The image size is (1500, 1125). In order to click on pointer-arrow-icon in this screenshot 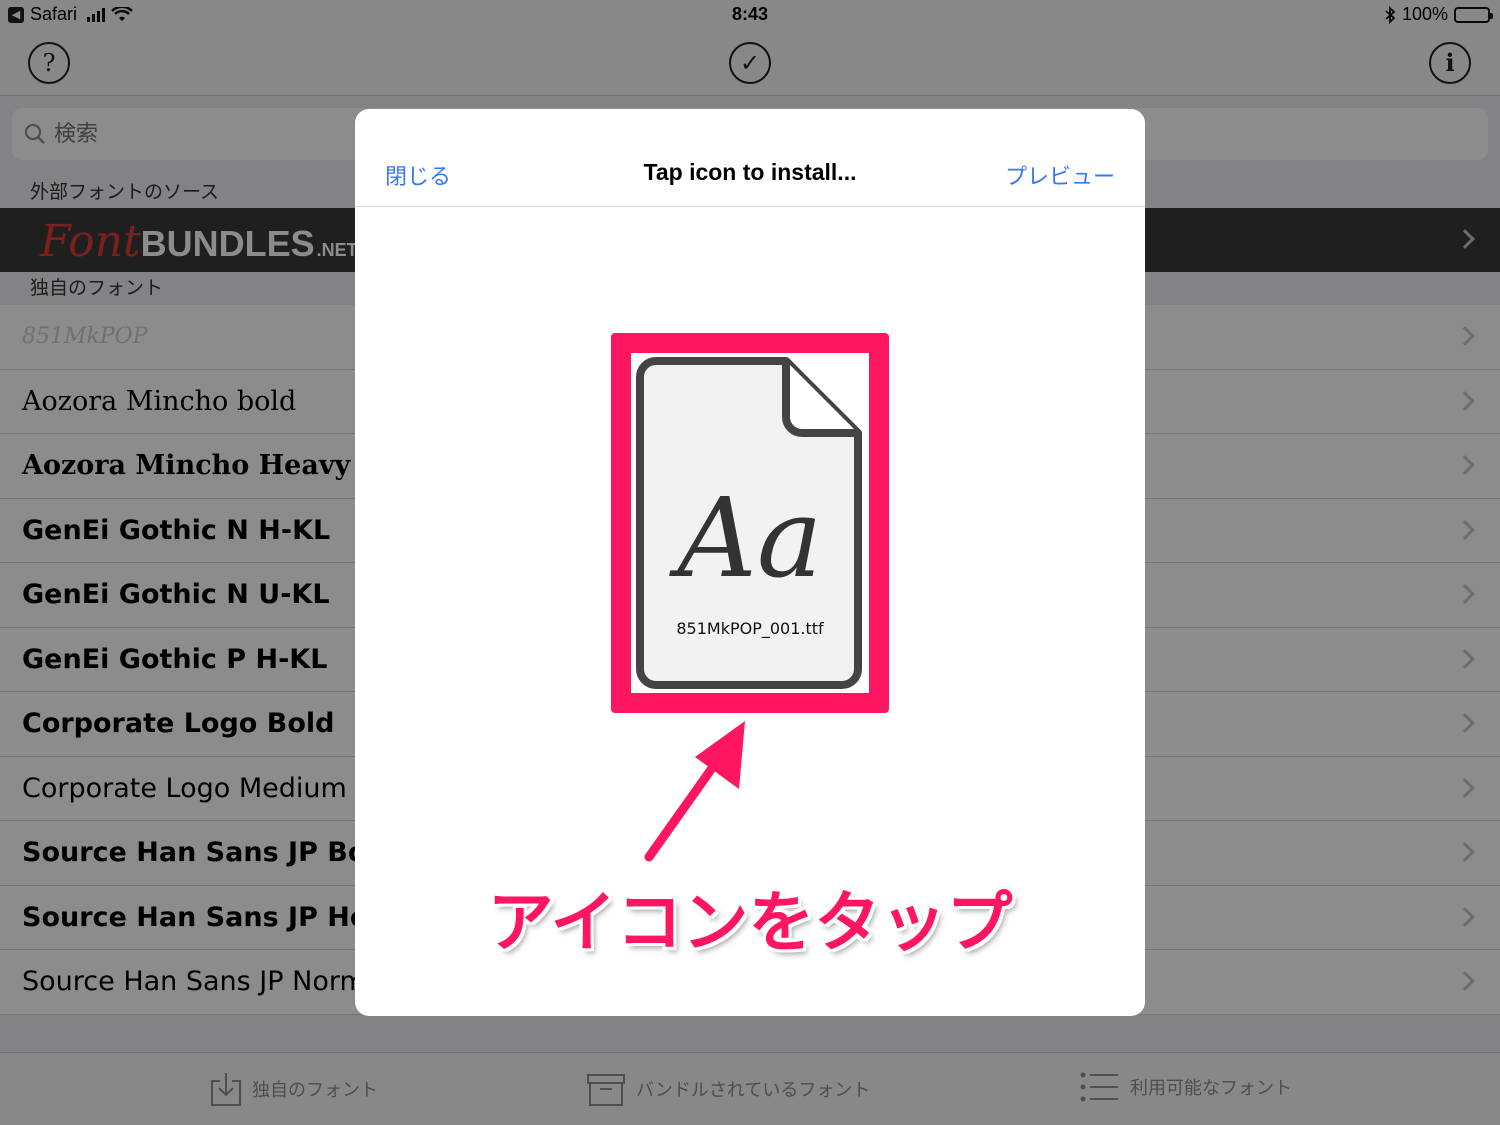, I will do `click(694, 791)`.